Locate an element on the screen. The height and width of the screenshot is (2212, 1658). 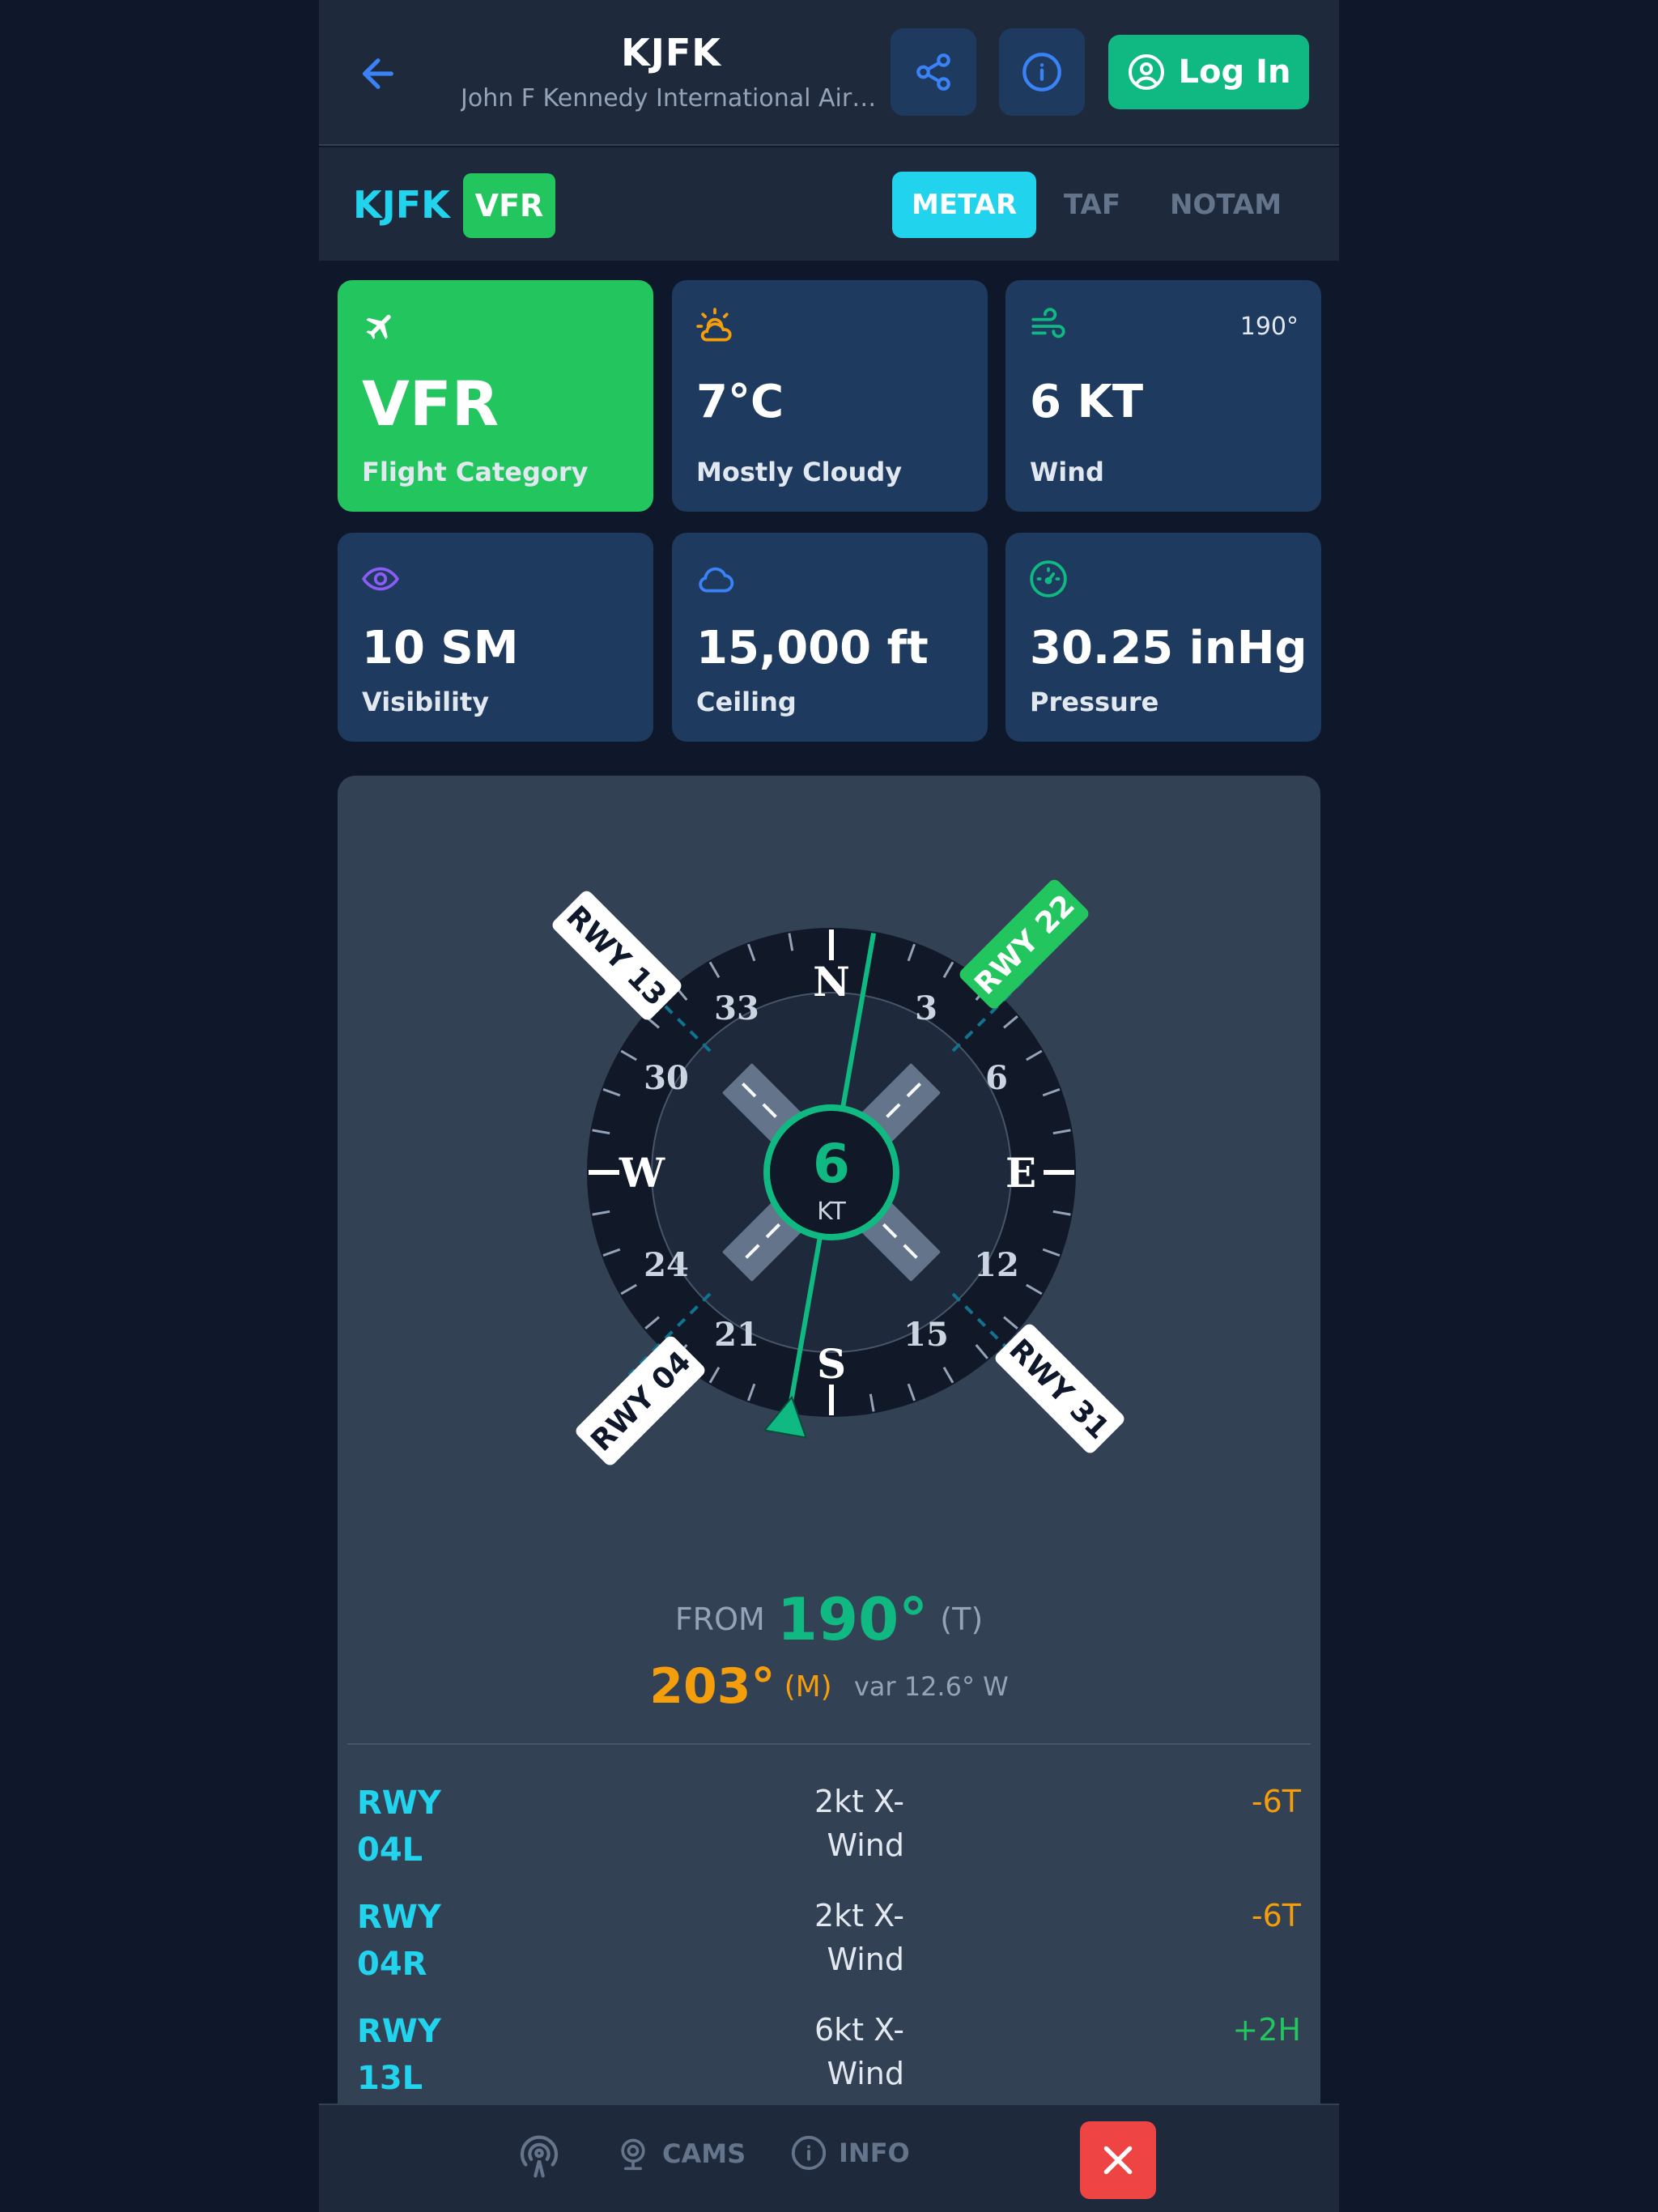
cardinal-s: S is located at coordinates (831, 1364).